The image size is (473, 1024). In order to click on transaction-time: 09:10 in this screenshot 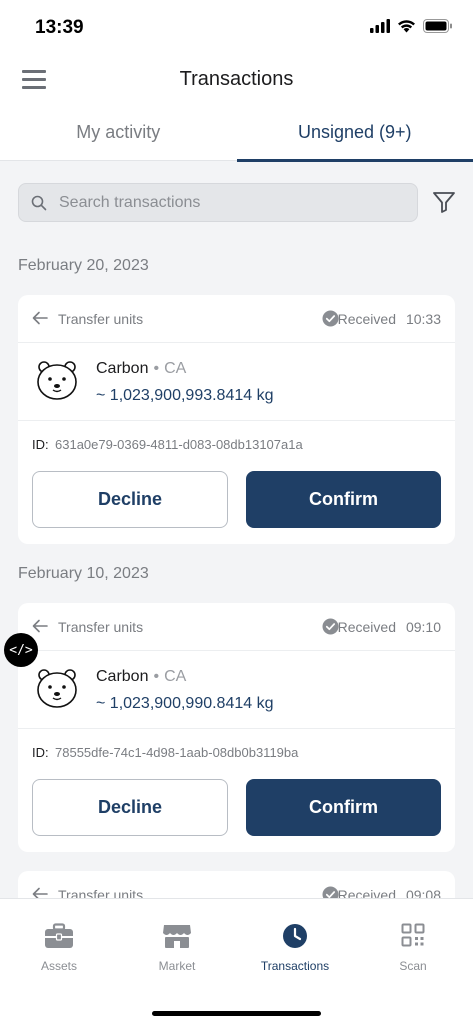, I will do `click(423, 627)`.